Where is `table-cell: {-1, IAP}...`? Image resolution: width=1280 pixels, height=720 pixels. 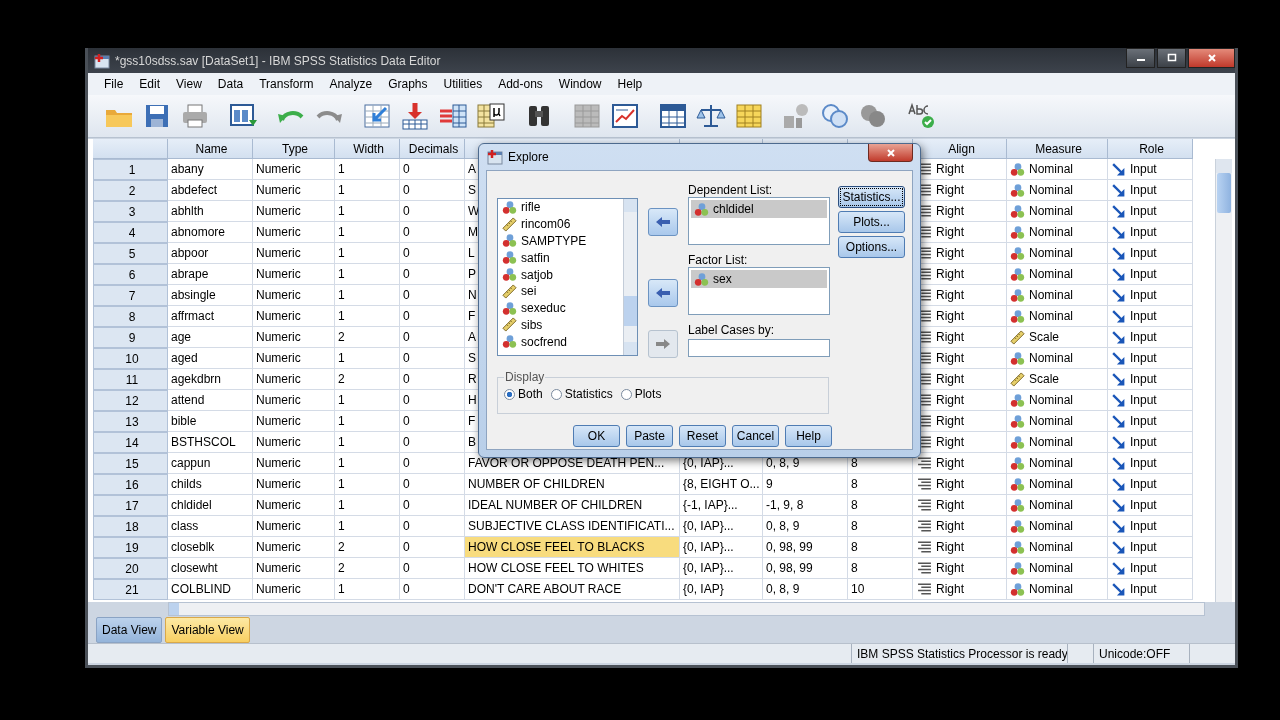
table-cell: {-1, IAP}... is located at coordinates (721, 505).